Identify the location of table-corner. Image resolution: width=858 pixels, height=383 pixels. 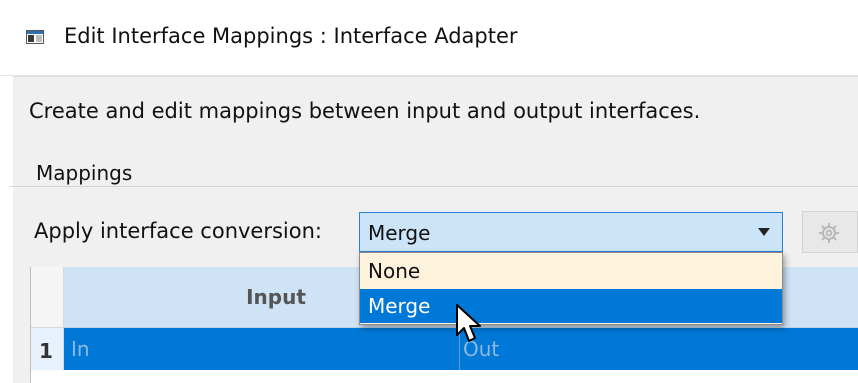
(47, 297).